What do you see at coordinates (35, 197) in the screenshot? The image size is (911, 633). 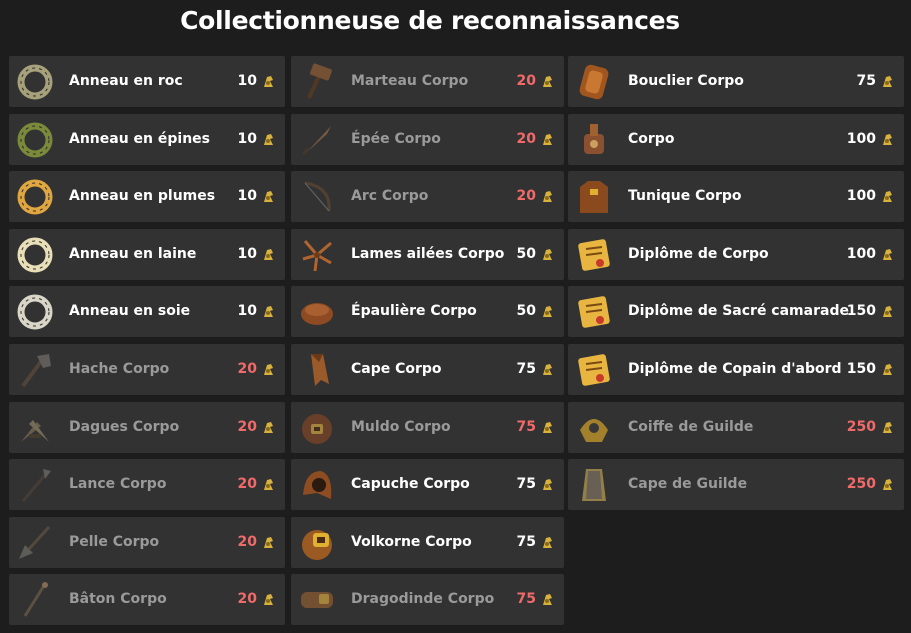 I see `feather-ring-icon` at bounding box center [35, 197].